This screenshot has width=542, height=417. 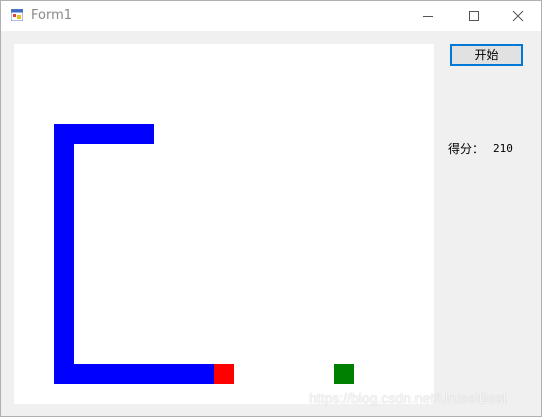 I want to click on title-bar: Form1, so click(x=271, y=16).